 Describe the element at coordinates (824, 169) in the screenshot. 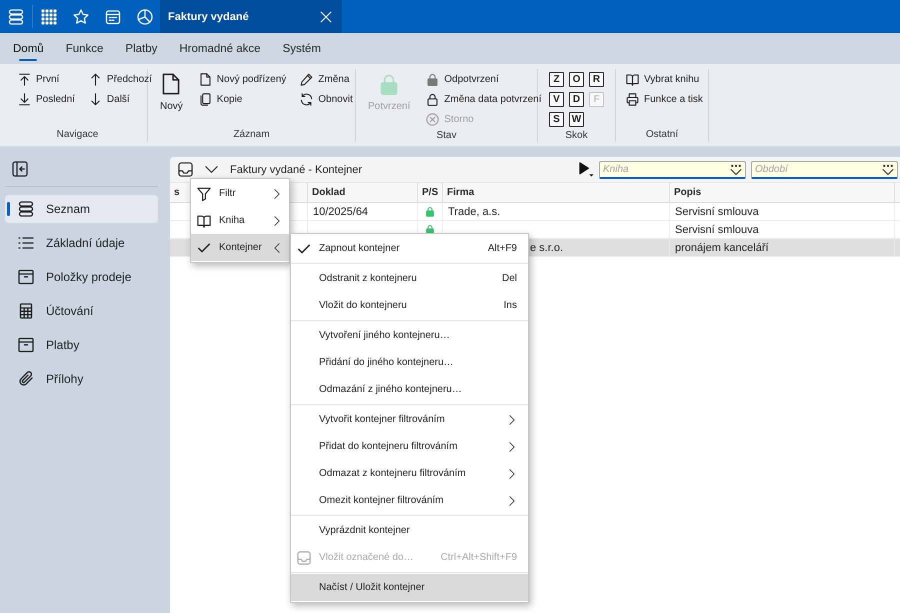

I see `filter-field: Období` at that location.